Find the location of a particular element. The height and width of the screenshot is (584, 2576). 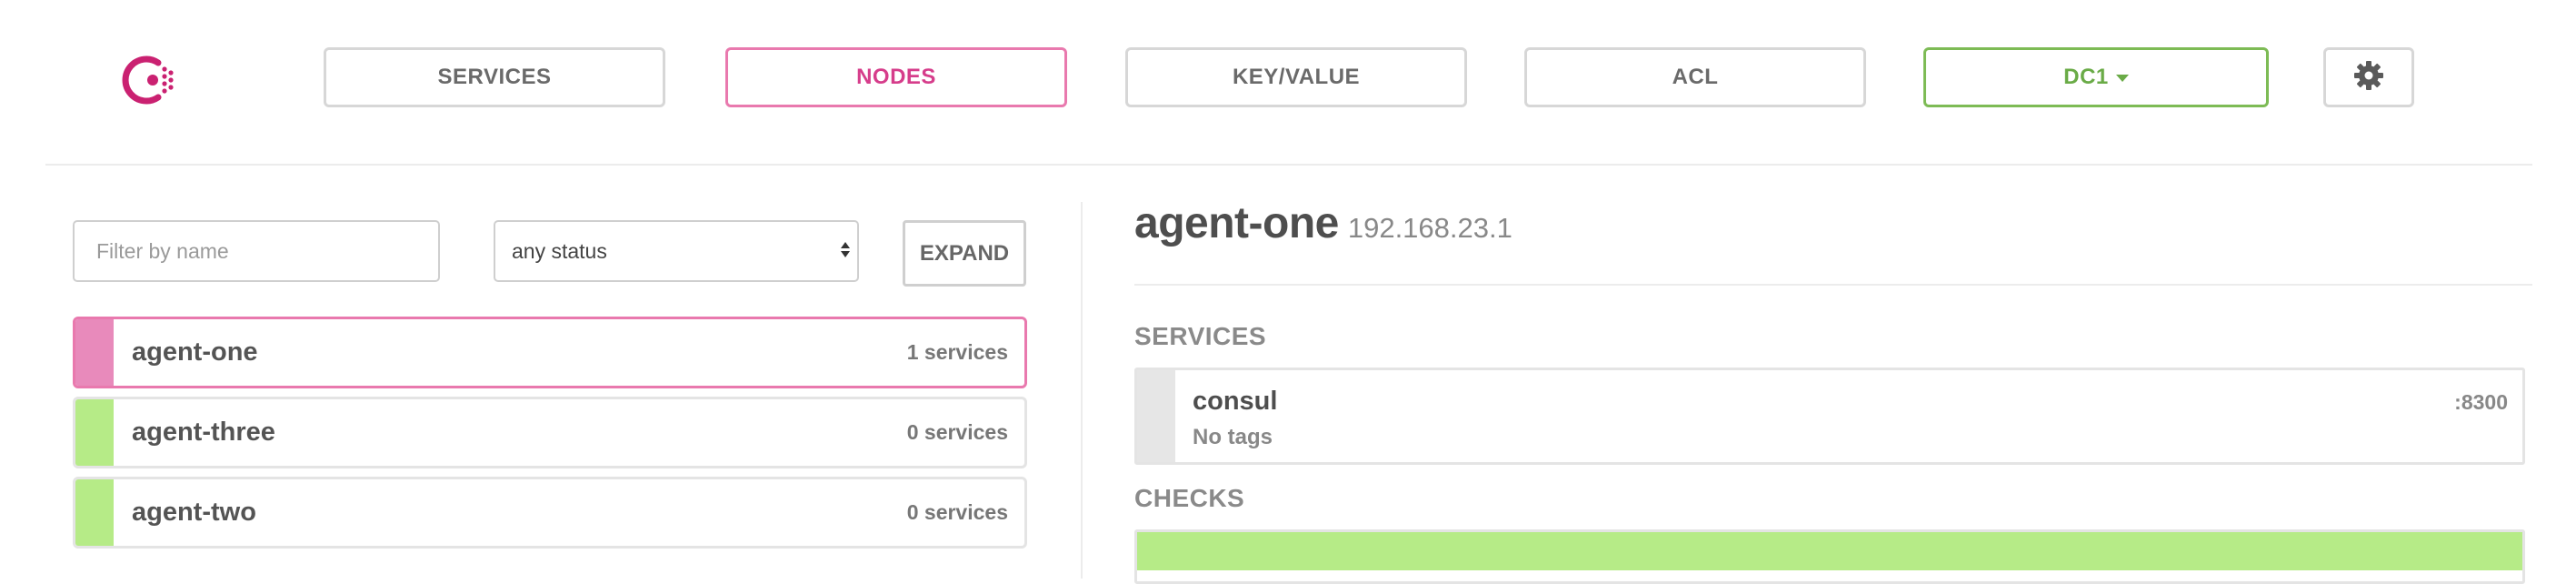

node-service-count: 1 services is located at coordinates (957, 352).